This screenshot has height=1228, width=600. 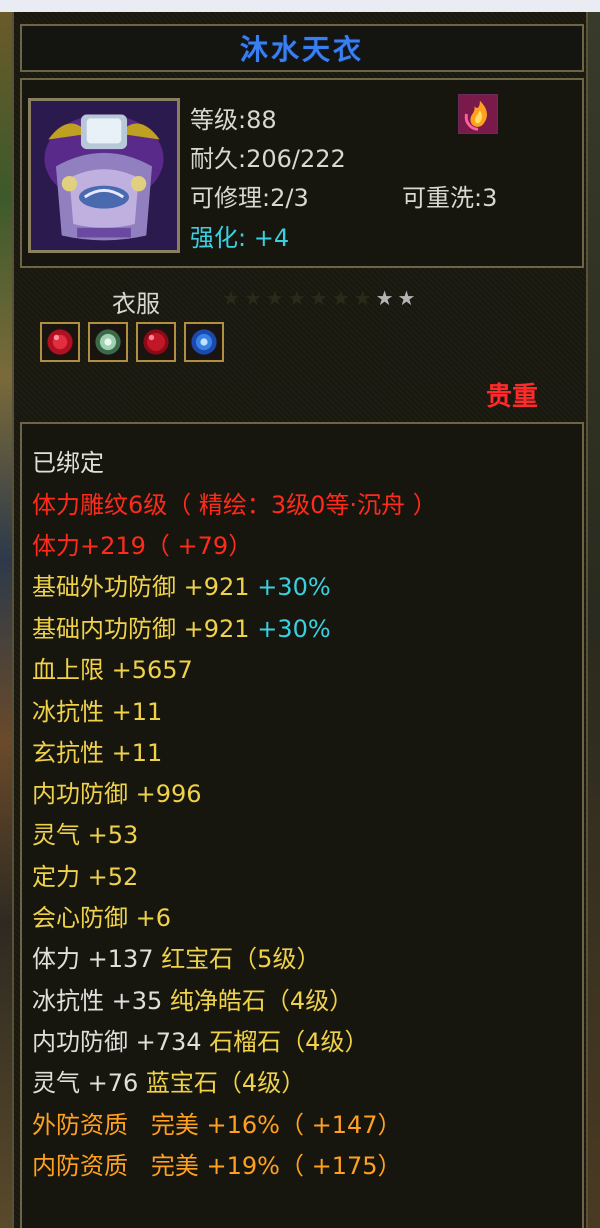 I want to click on item-enhance: 强化: +4, so click(x=239, y=235).